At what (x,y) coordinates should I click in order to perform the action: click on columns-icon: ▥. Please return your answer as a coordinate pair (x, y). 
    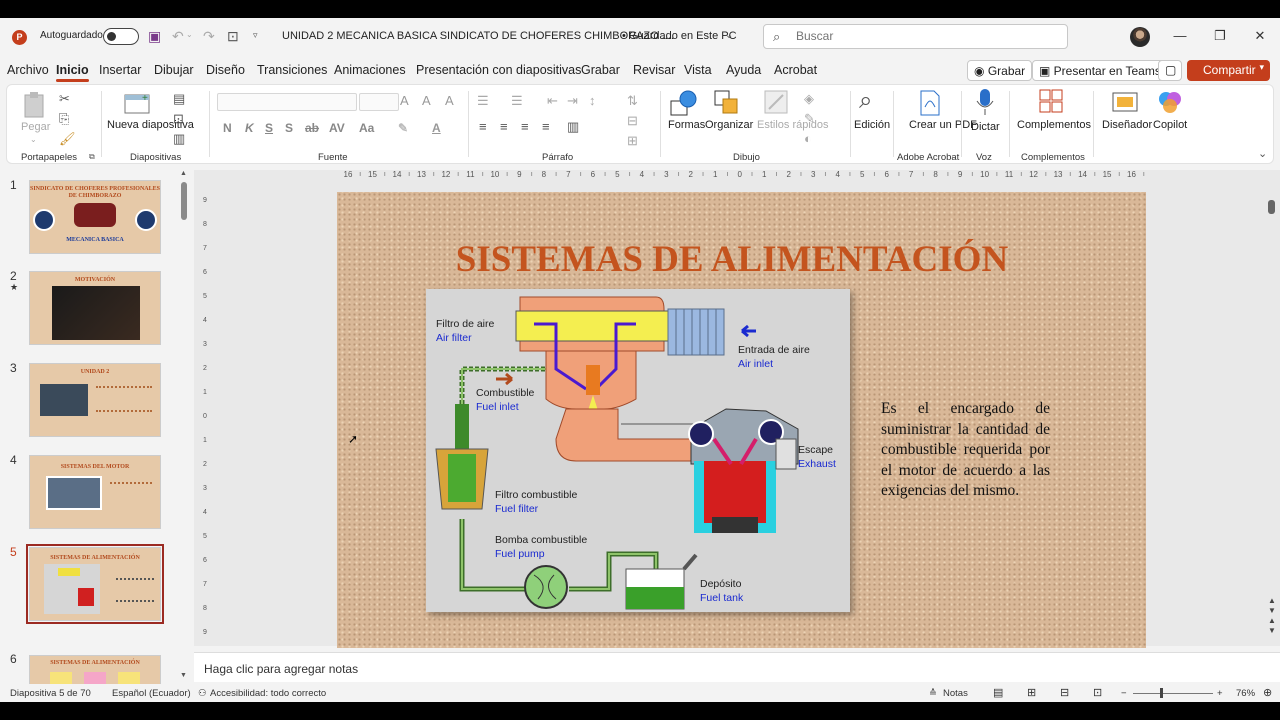
    Looking at the image, I should click on (573, 127).